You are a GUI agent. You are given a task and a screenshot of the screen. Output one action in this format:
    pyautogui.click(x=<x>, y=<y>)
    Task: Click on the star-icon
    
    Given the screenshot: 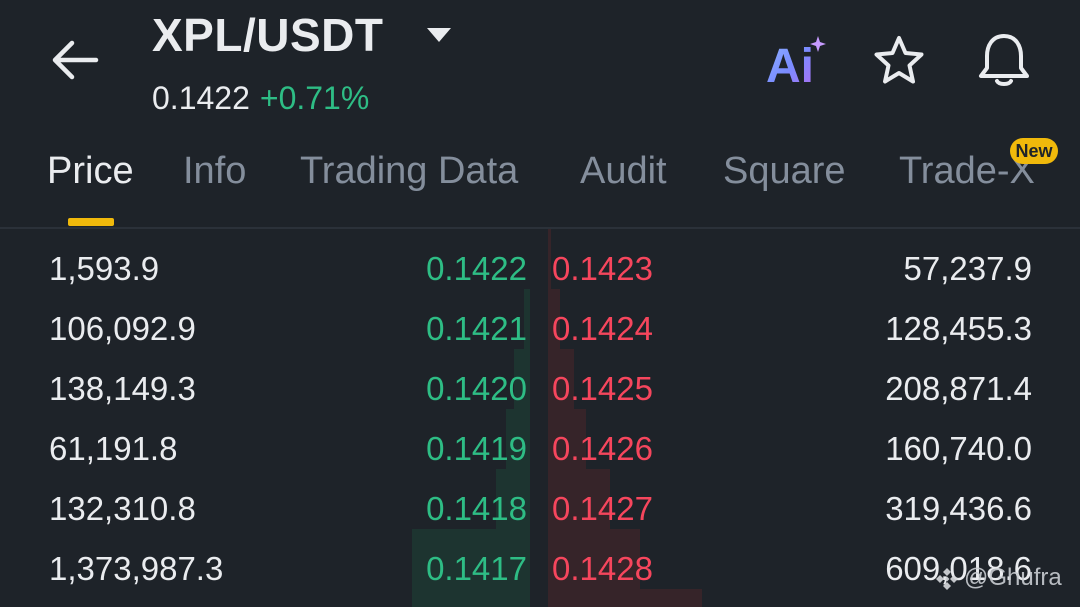 What is the action you would take?
    pyautogui.click(x=899, y=61)
    